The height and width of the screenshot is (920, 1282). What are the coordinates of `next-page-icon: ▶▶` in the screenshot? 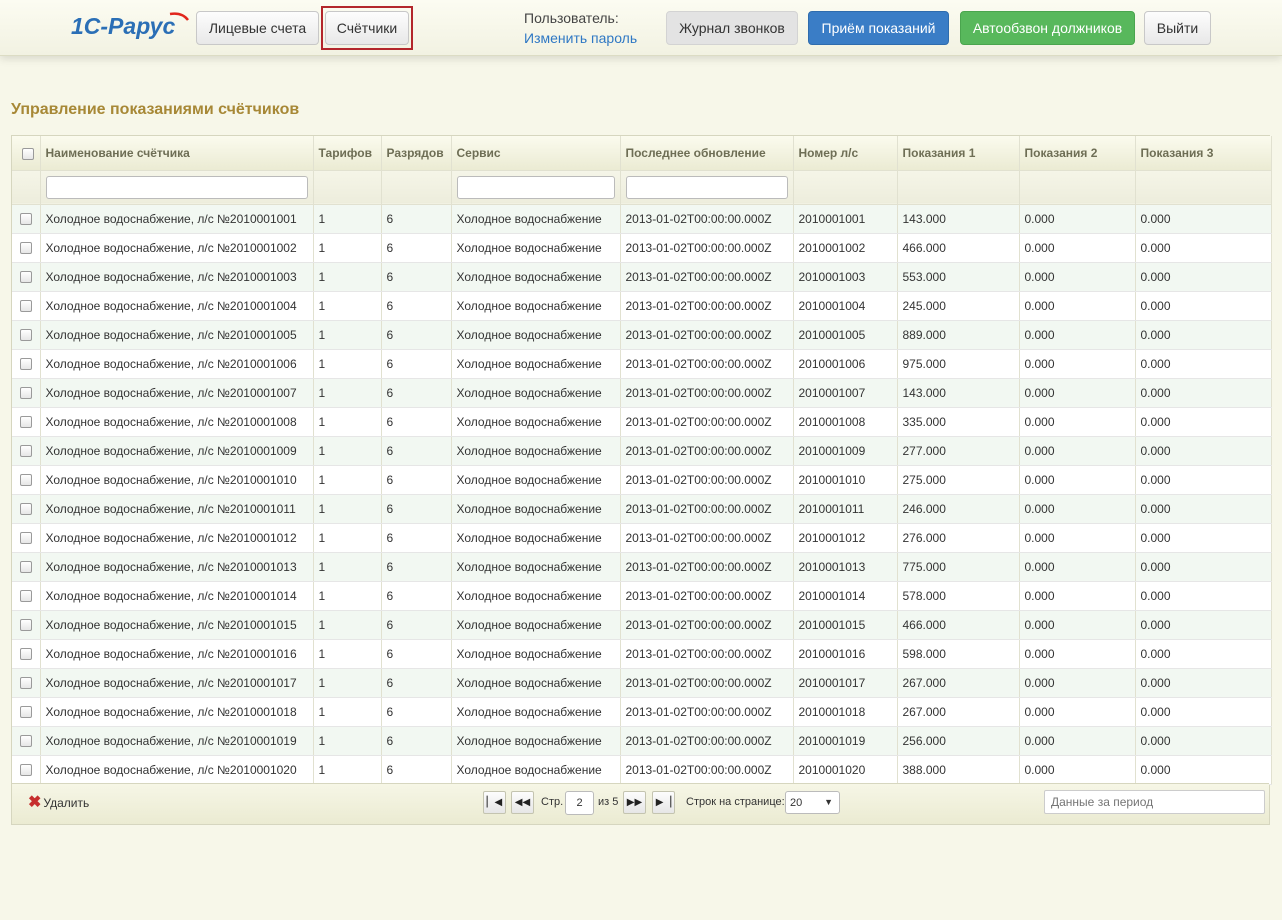 It's located at (634, 802).